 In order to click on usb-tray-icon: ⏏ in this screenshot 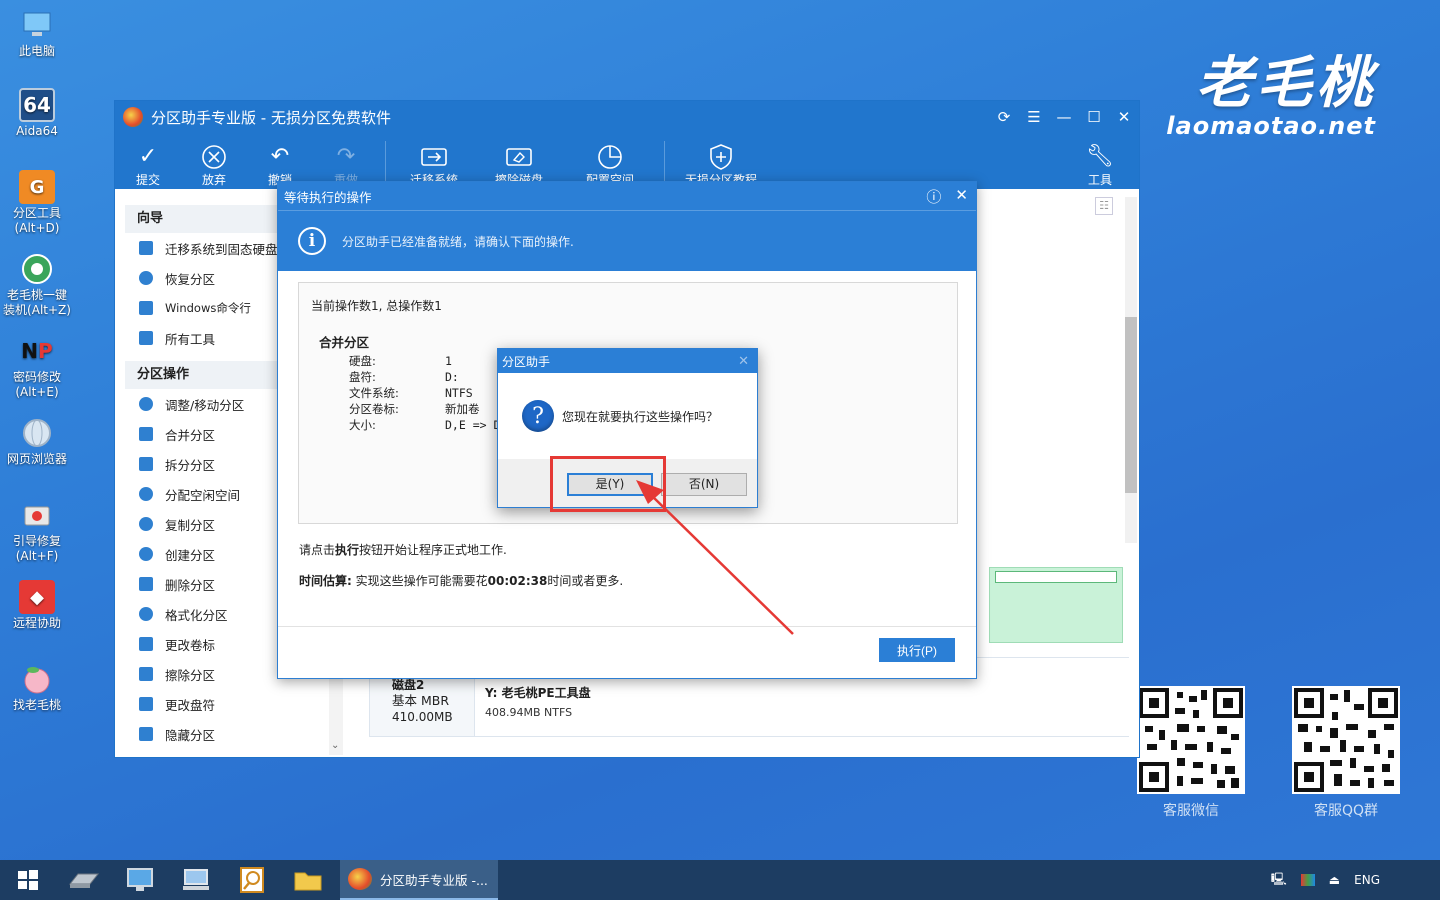, I will do `click(1334, 880)`.